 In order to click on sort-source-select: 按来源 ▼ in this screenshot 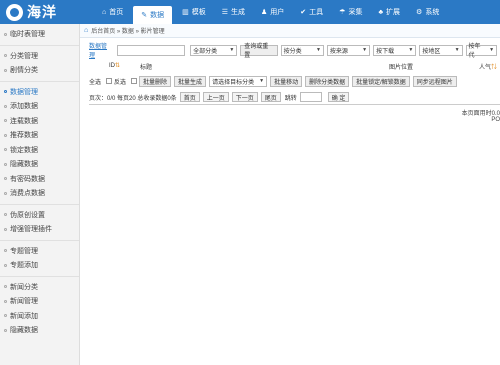, I will do `click(348, 50)`.